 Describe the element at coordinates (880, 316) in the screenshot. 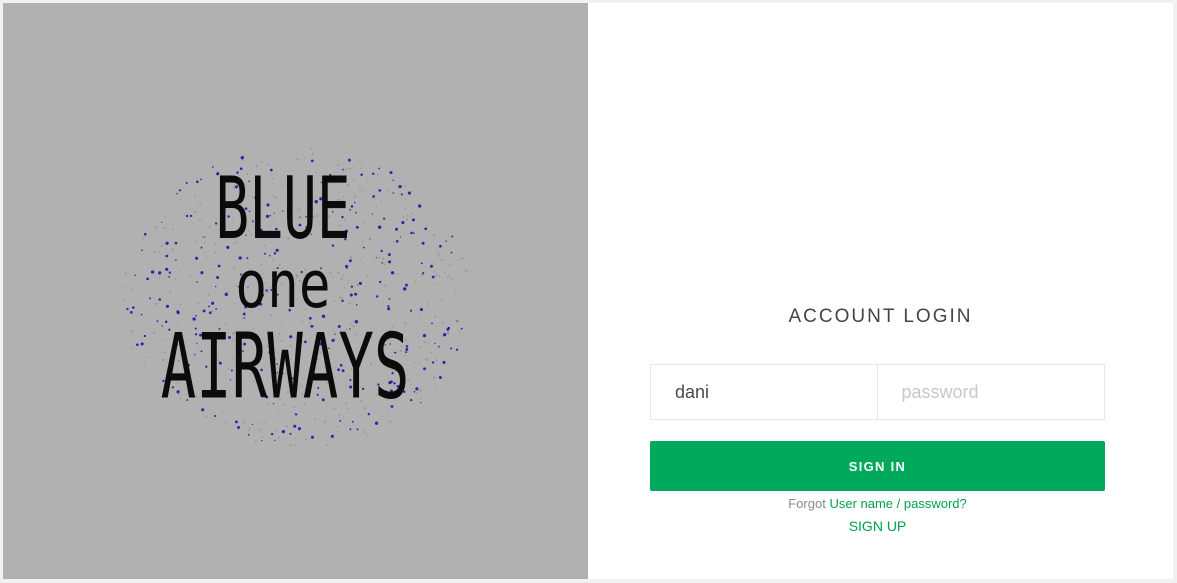

I see `account-login-title: ACCOUNT LOGIN` at that location.